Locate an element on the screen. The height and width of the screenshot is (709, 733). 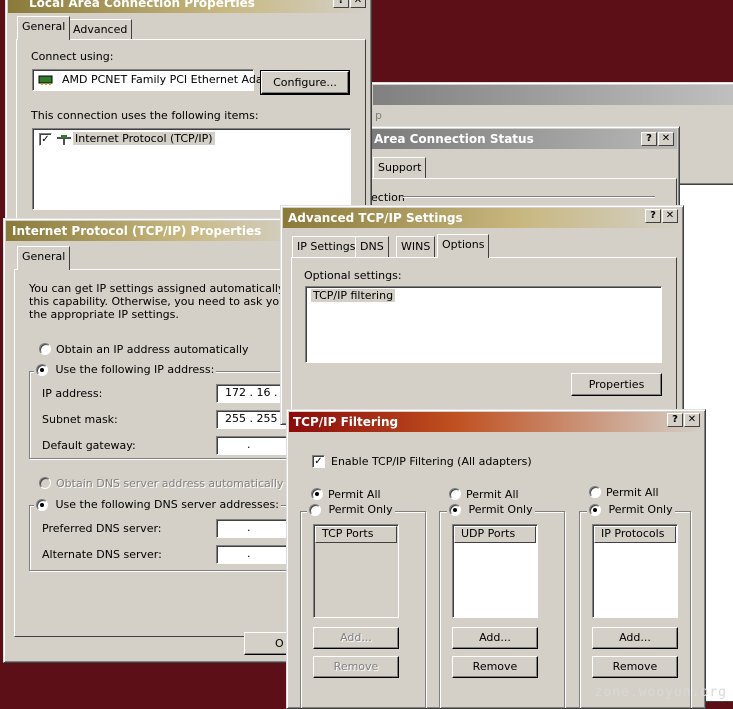
tab-dns: DNS is located at coordinates (372, 246).